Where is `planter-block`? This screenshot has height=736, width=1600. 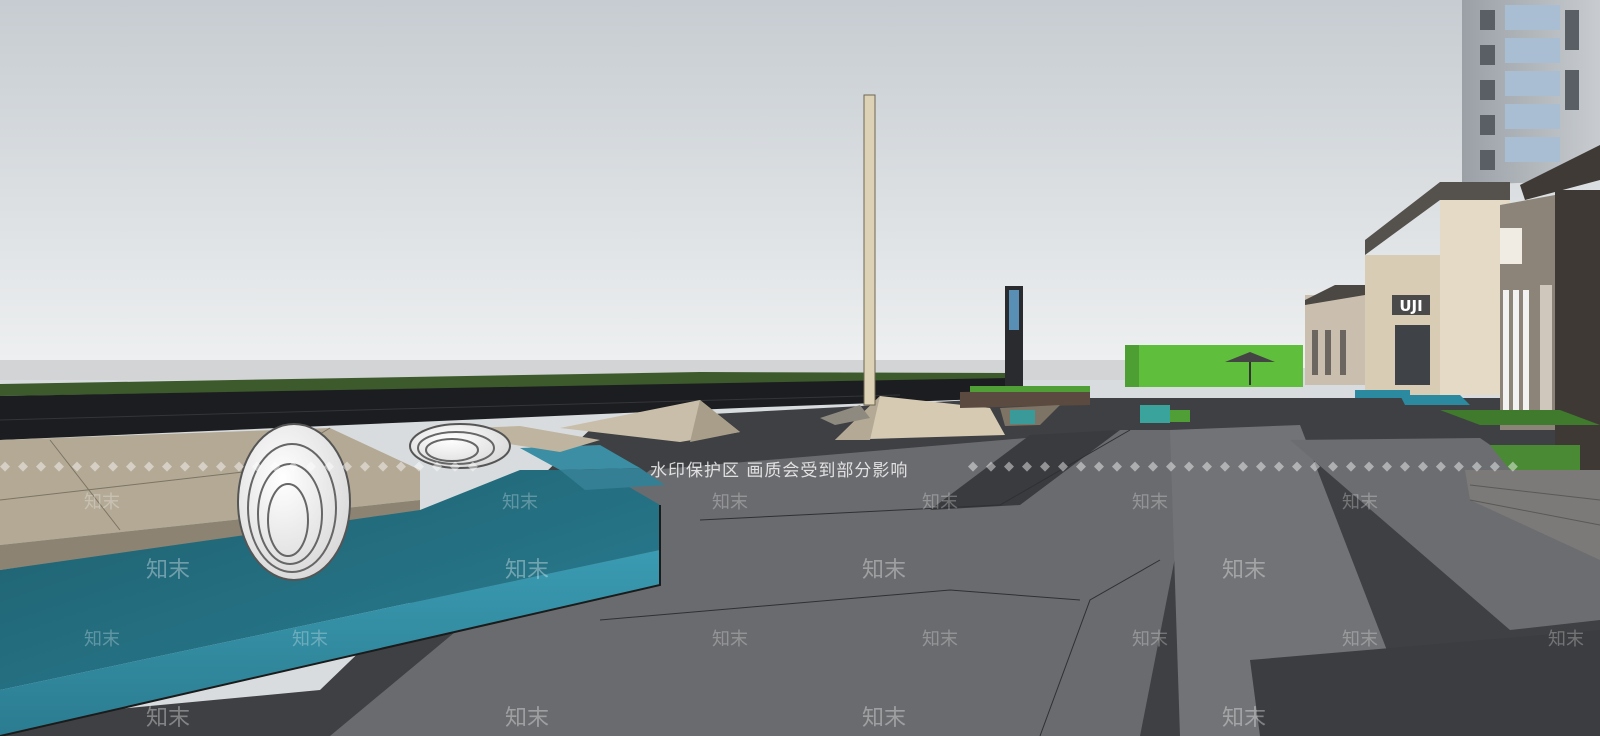 planter-block is located at coordinates (1025, 399).